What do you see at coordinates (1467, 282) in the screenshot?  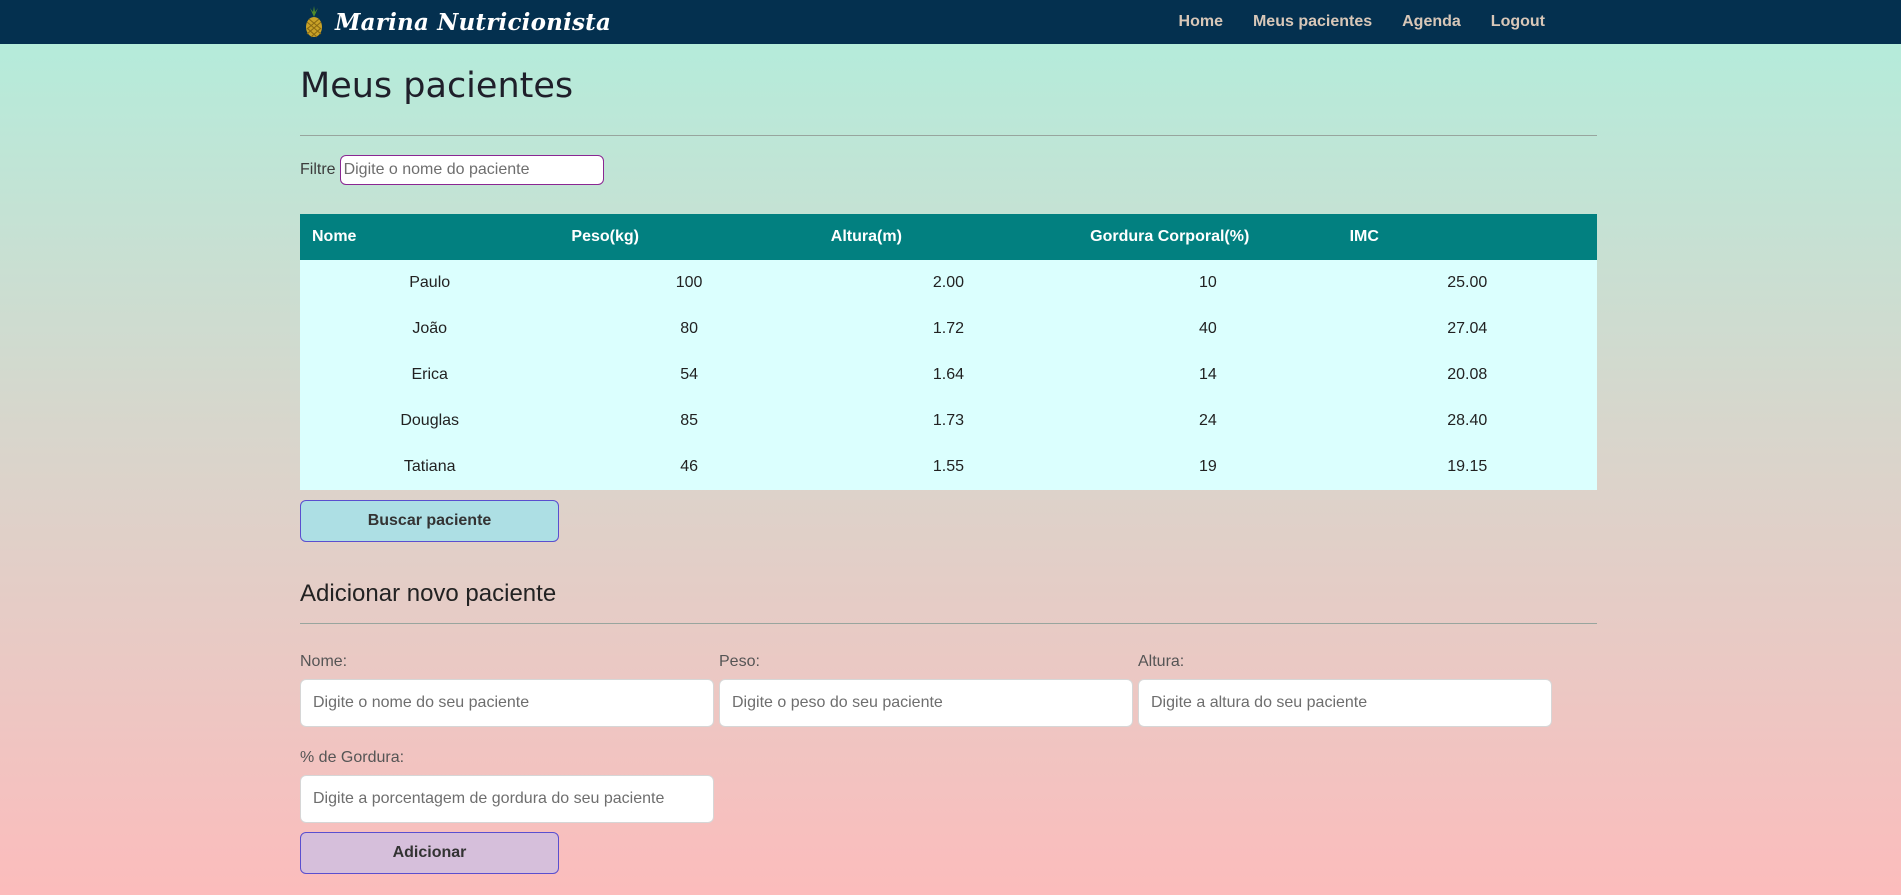 I see `cell-imc: 25.00` at bounding box center [1467, 282].